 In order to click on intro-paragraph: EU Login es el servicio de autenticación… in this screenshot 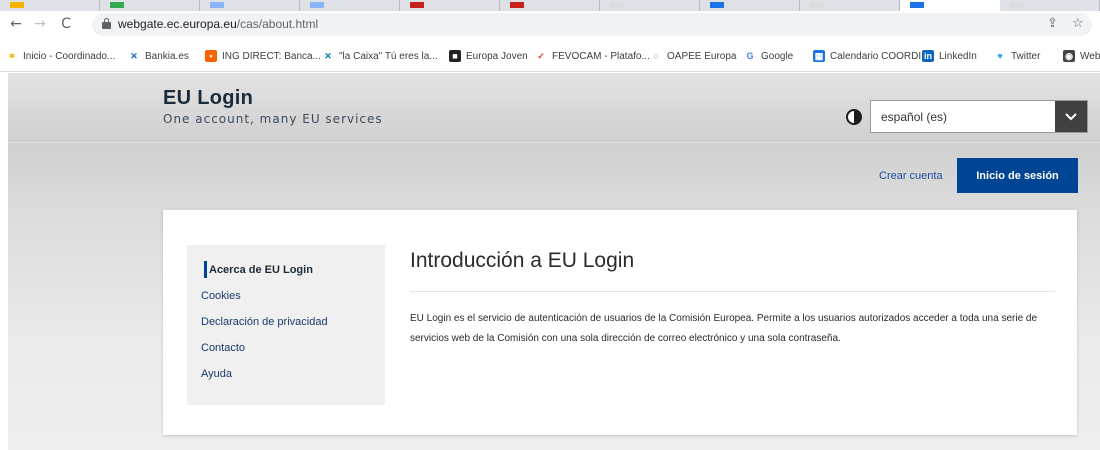, I will do `click(724, 328)`.